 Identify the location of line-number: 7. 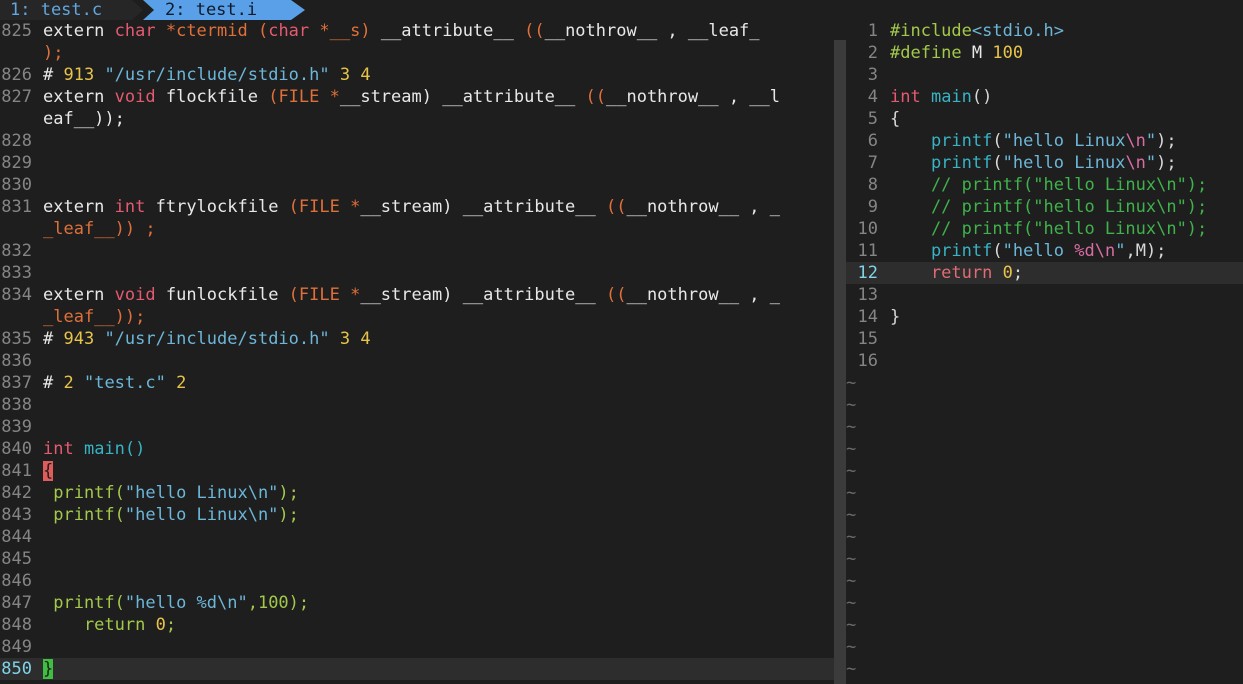
(872, 163).